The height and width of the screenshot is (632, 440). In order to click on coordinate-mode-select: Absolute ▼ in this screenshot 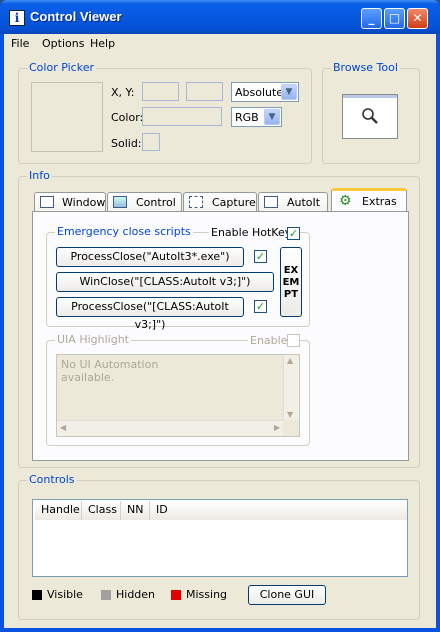, I will do `click(265, 92)`.